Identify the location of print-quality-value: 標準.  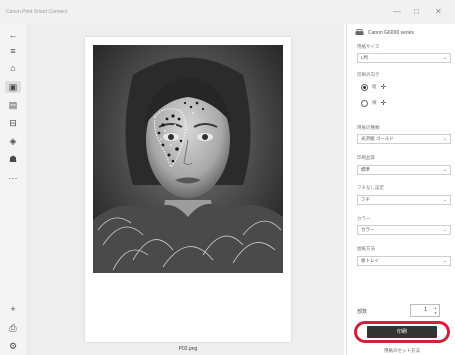
(365, 169).